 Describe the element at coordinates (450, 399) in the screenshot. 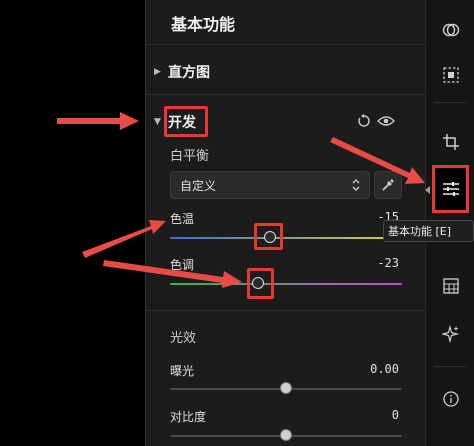

I see `info-icon` at that location.